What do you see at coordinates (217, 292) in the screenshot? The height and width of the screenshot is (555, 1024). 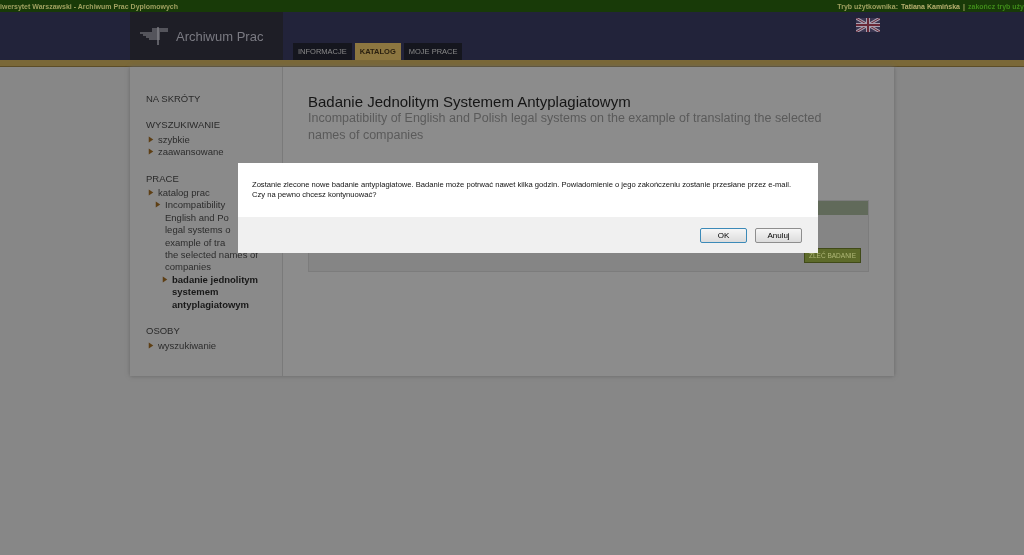 I see `tree-link: badanie jednolitym systemem antyplagiatowym` at bounding box center [217, 292].